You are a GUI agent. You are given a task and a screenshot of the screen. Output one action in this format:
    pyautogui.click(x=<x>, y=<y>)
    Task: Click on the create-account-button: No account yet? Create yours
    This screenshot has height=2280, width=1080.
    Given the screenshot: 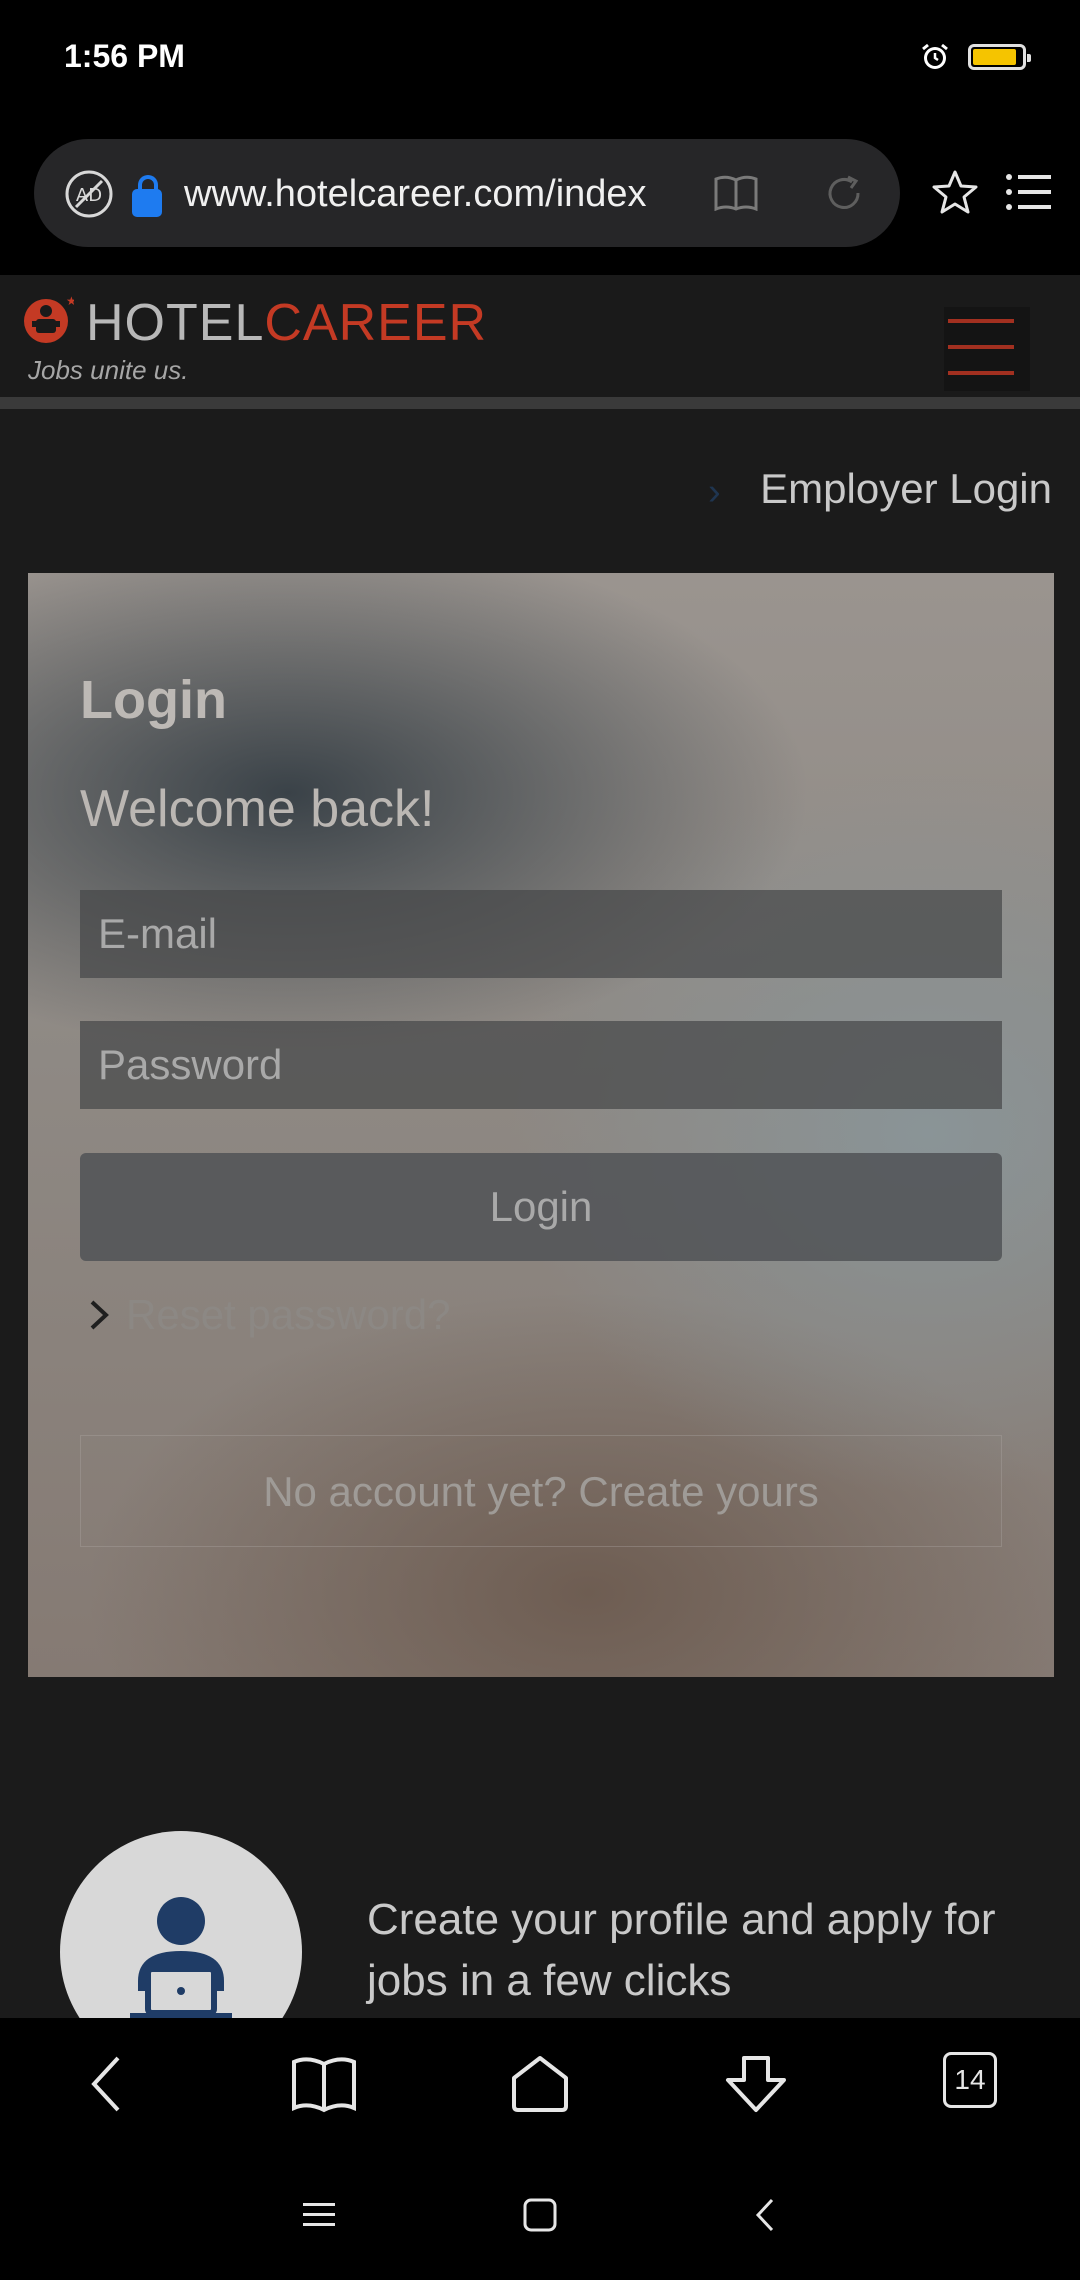 What is the action you would take?
    pyautogui.click(x=541, y=1491)
    